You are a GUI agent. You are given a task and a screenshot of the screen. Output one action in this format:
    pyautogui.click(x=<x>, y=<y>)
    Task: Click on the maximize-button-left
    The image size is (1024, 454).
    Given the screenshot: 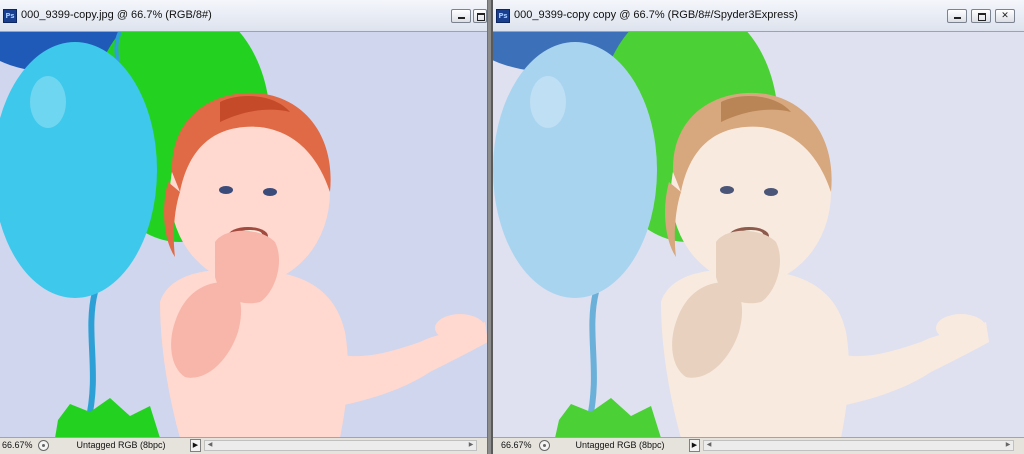 What is the action you would take?
    pyautogui.click(x=480, y=16)
    